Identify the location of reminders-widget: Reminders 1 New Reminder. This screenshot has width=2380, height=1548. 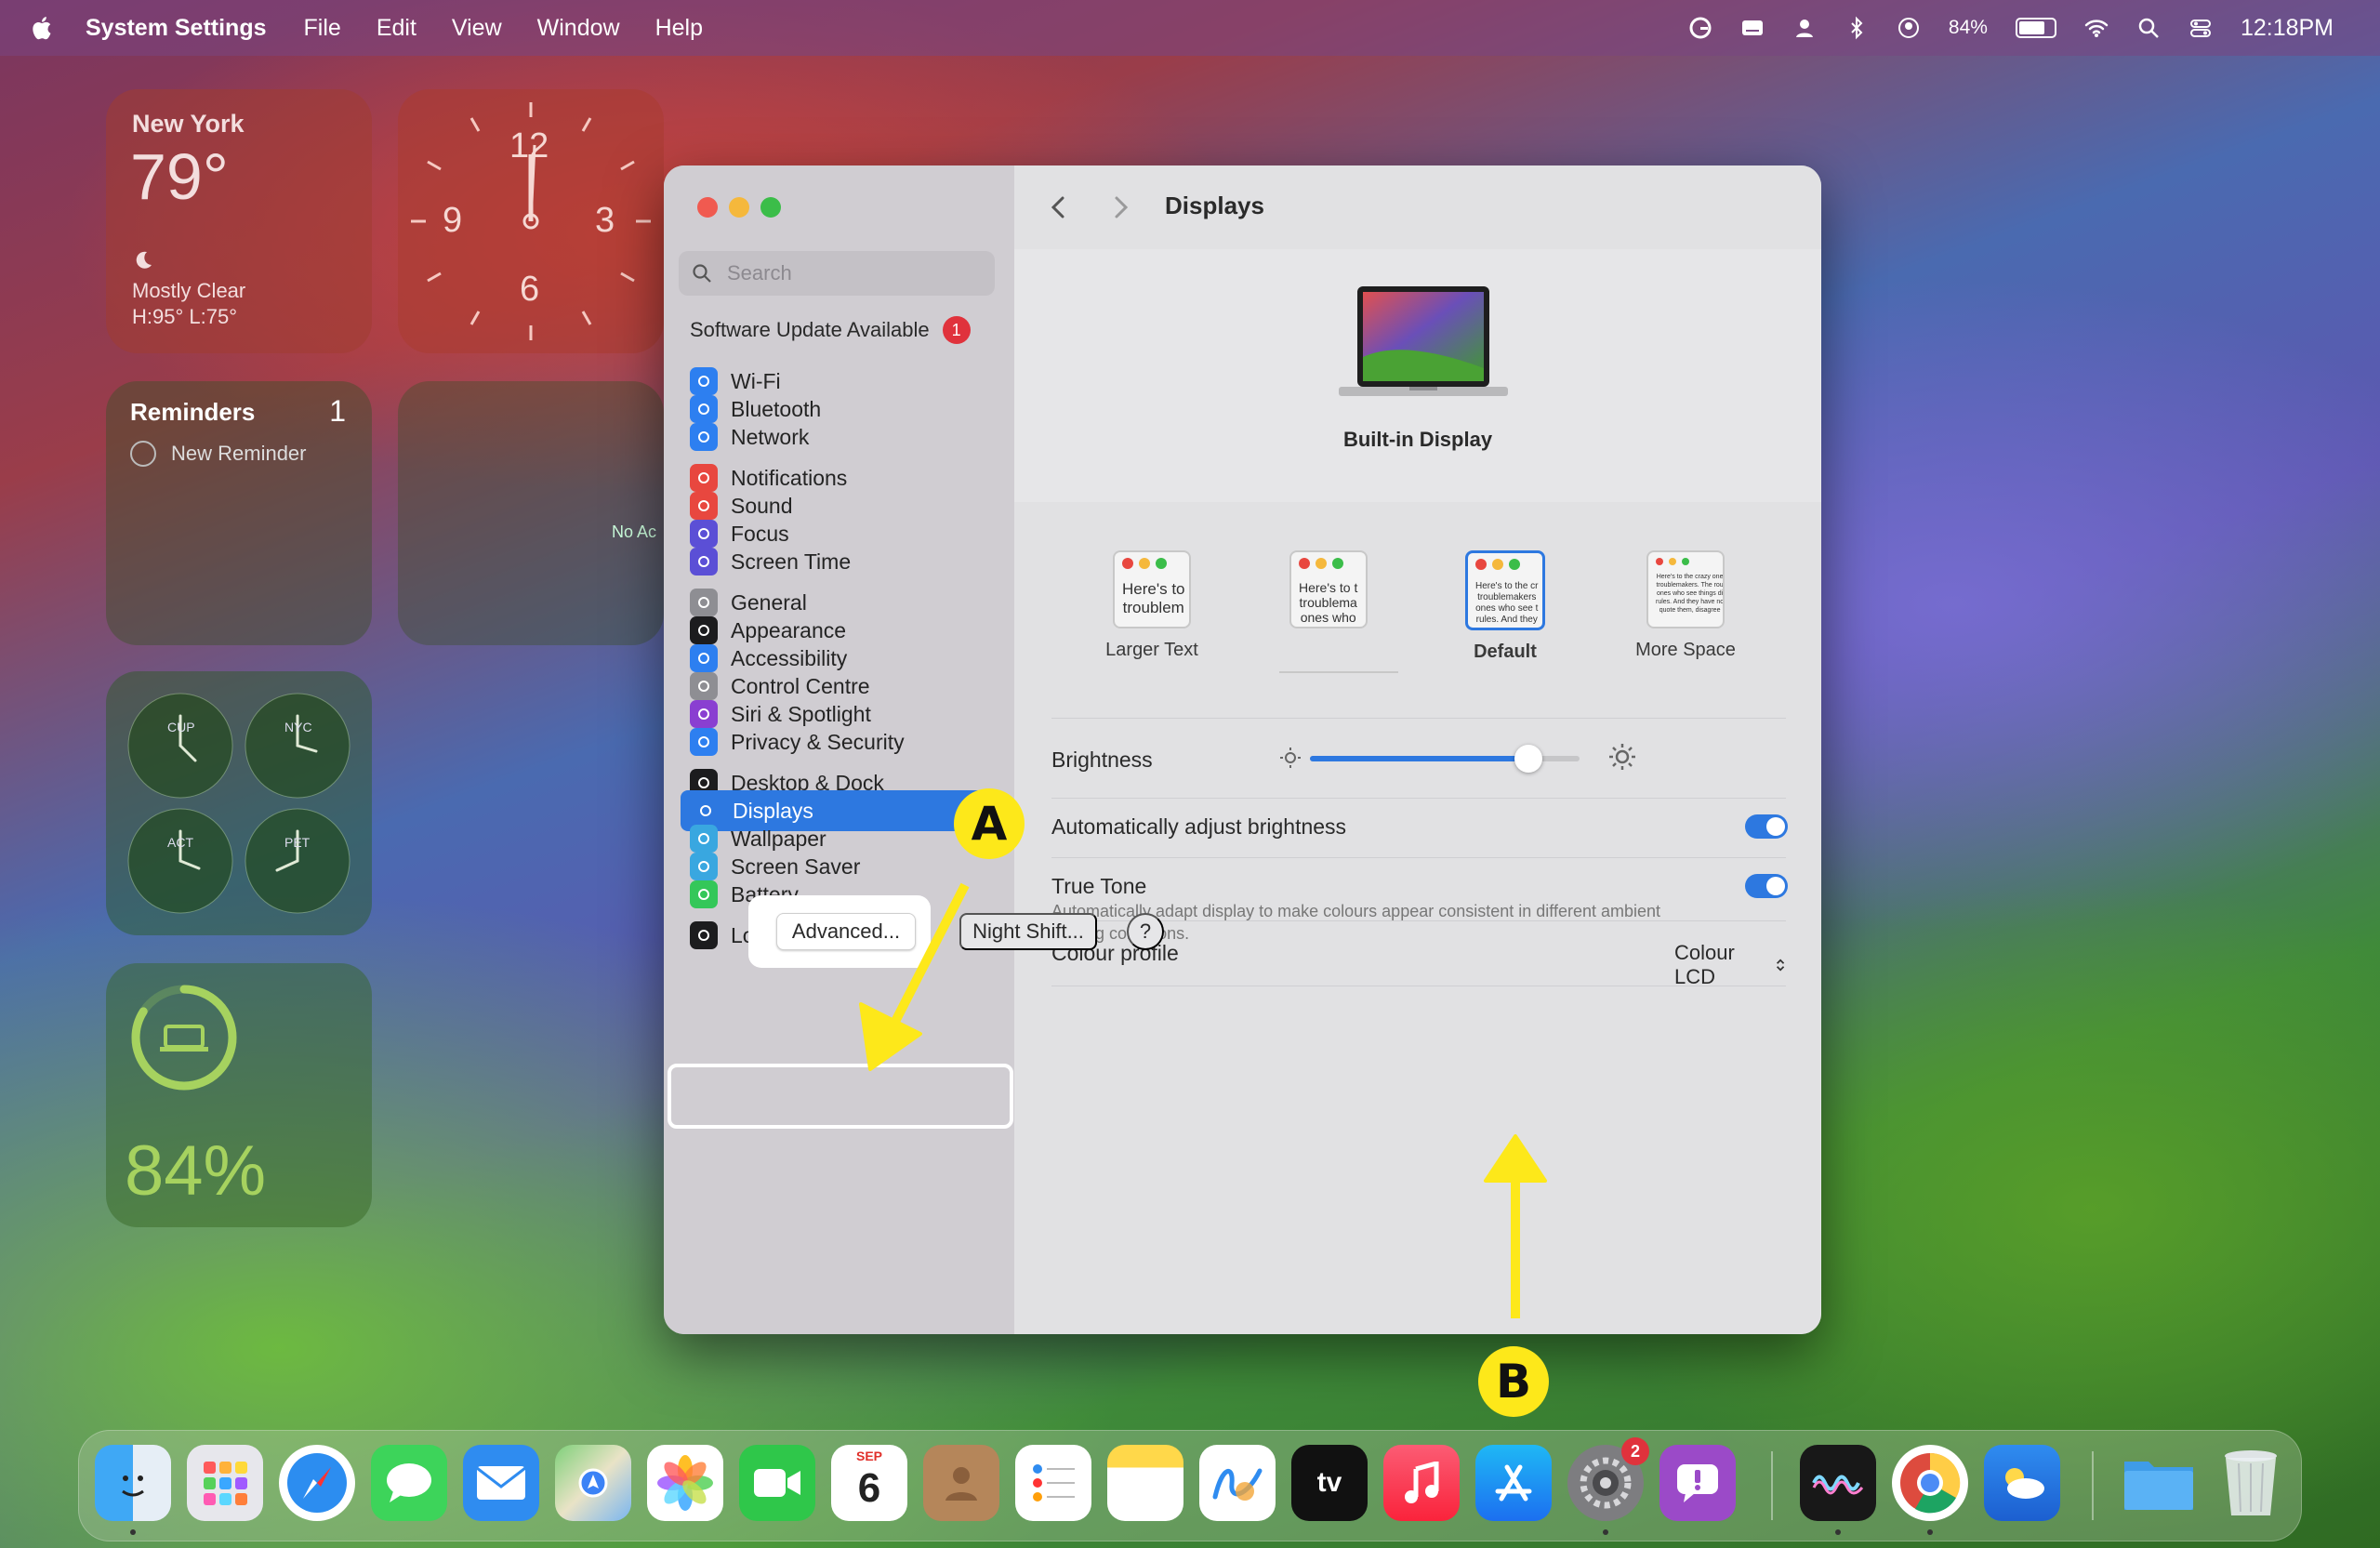
(239, 513).